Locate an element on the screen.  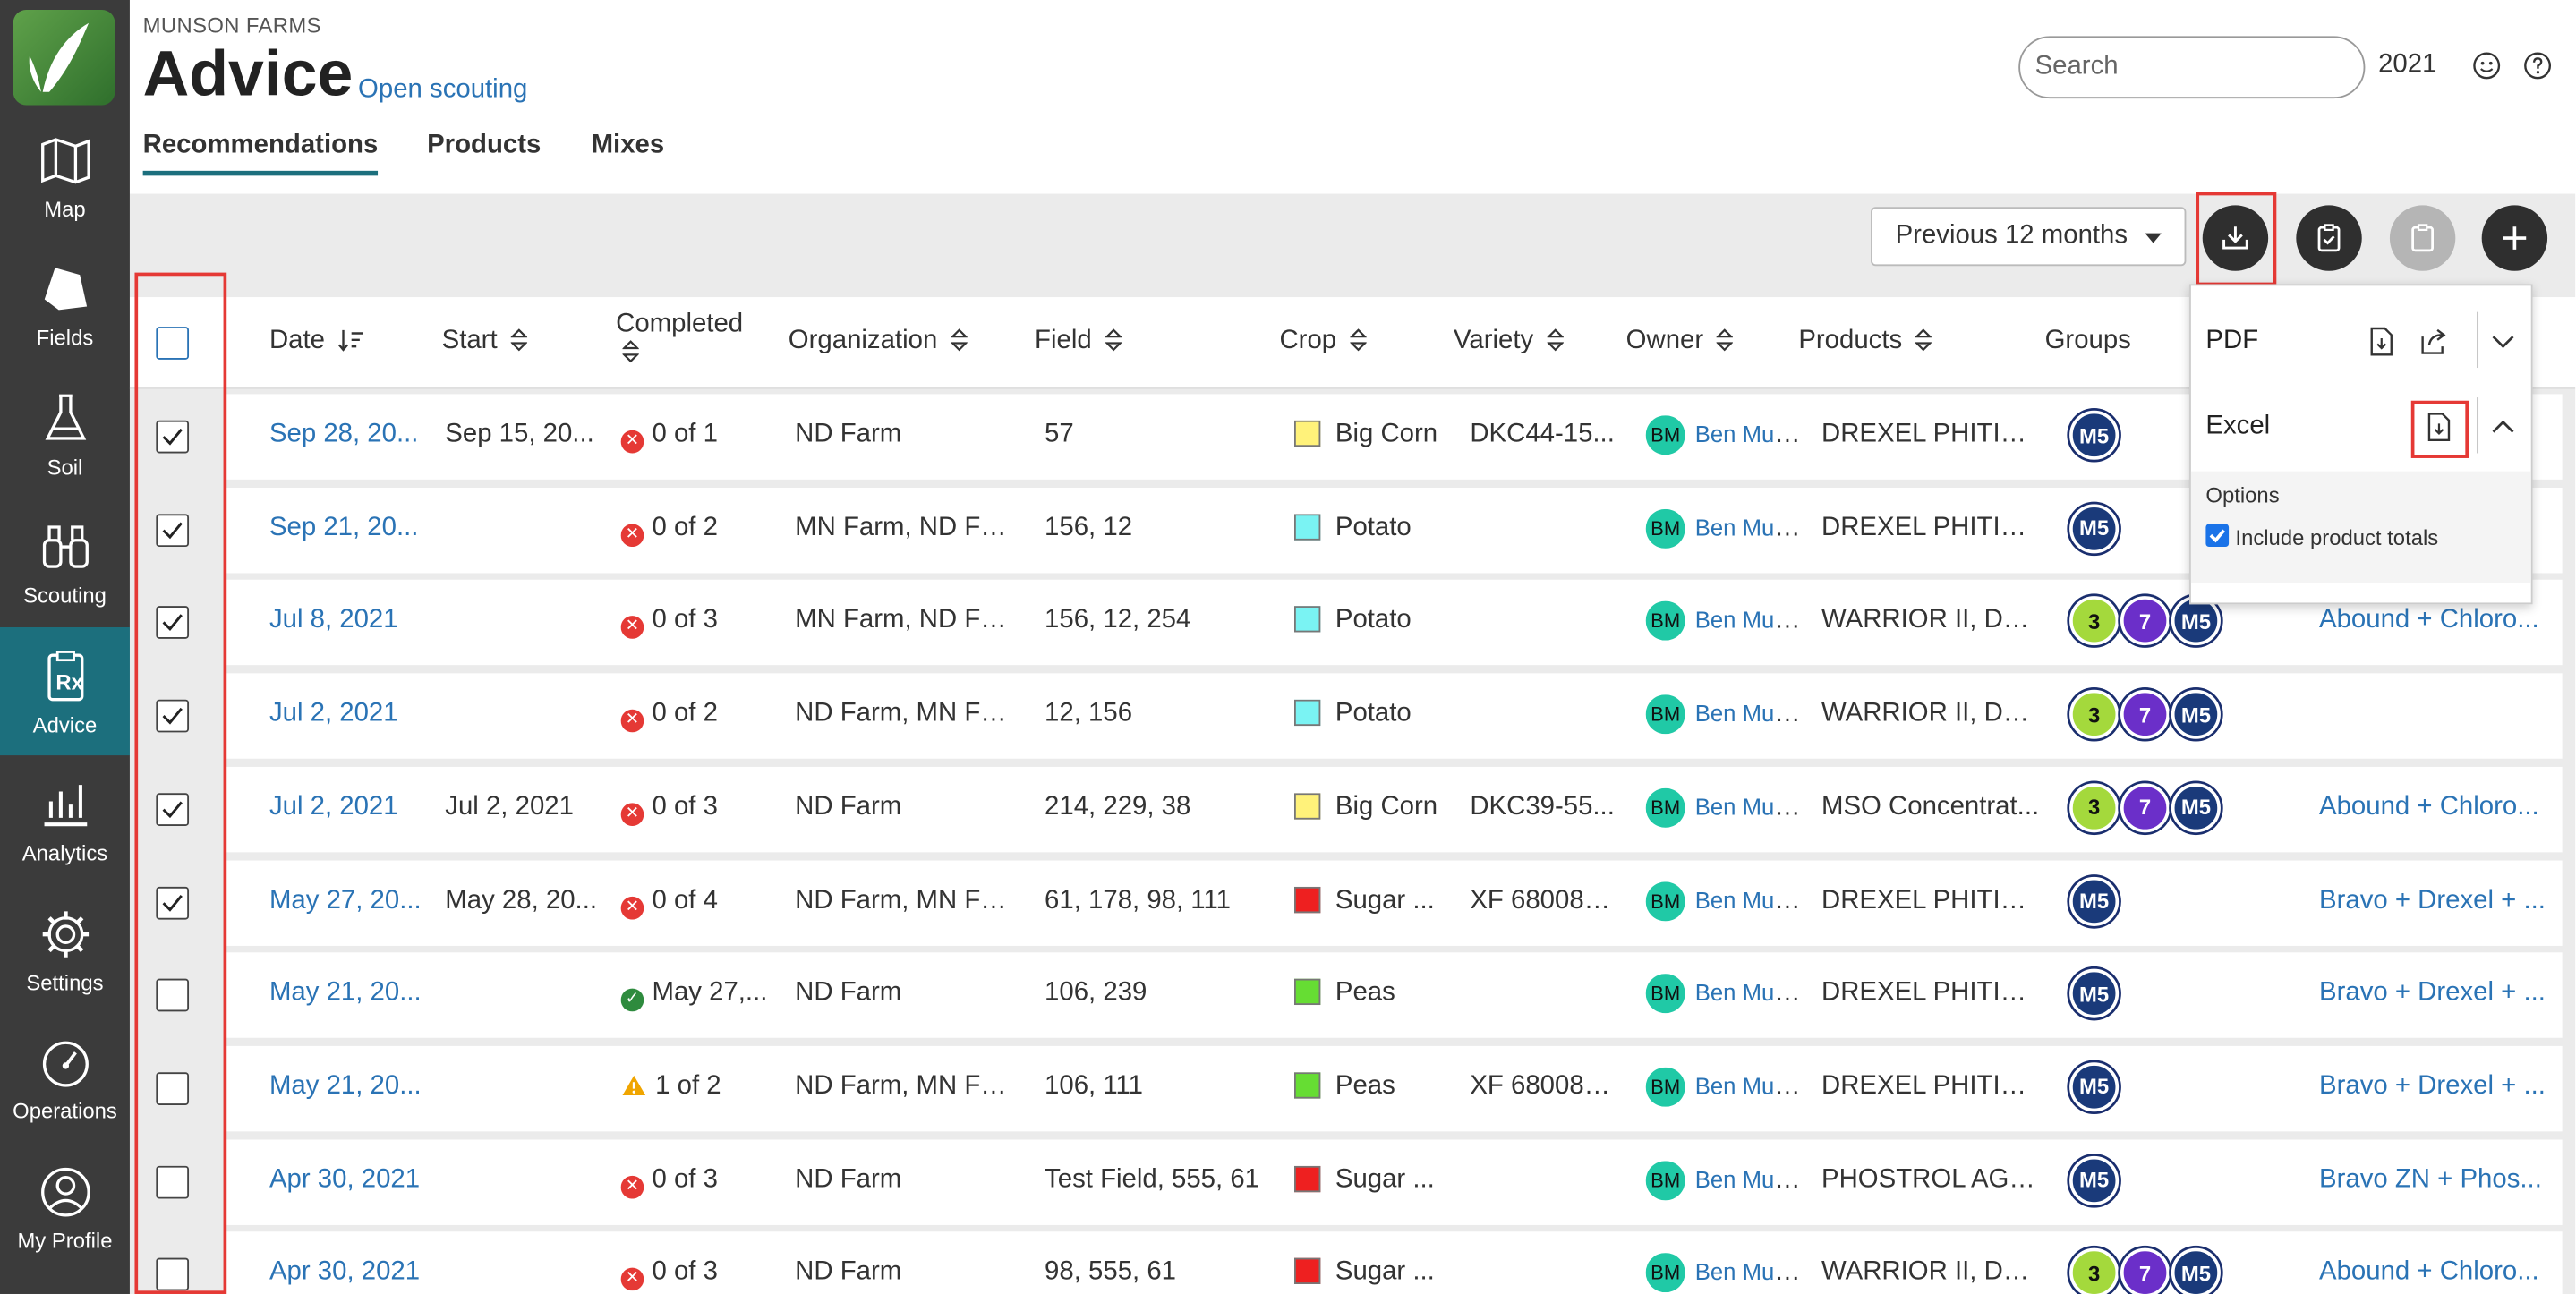
field-cell: 156, 12 is located at coordinates (1089, 527).